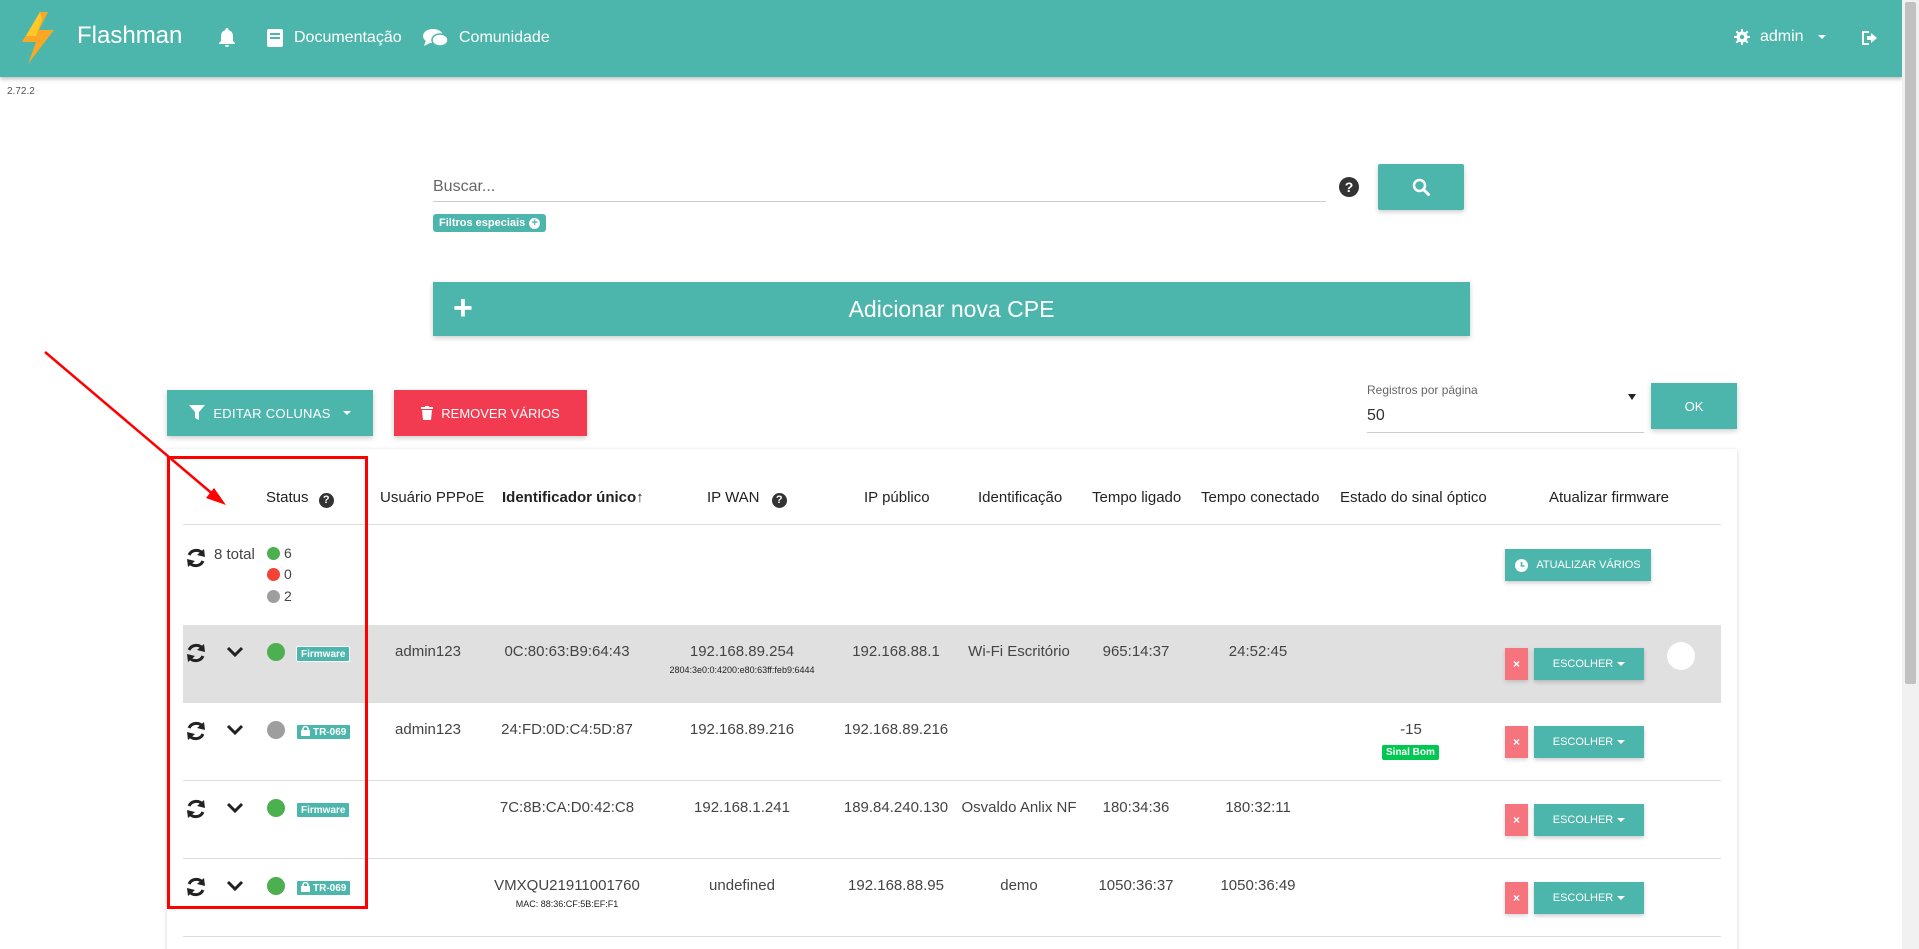 The image size is (1919, 949). What do you see at coordinates (273, 596) in the screenshot?
I see `unknown-dot-icon` at bounding box center [273, 596].